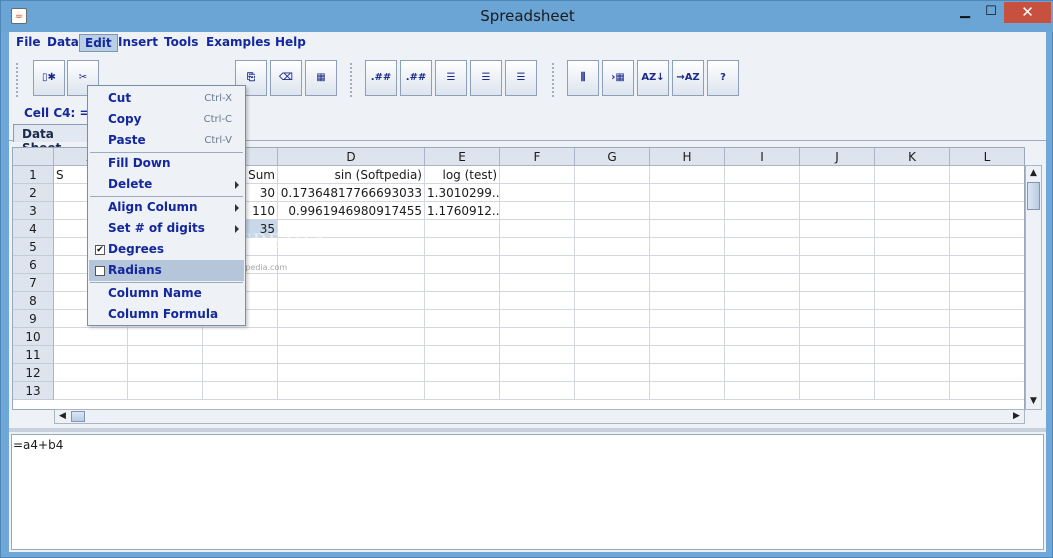 The width and height of the screenshot is (1053, 558). I want to click on checkbox-checked-icon: ✔, so click(100, 250).